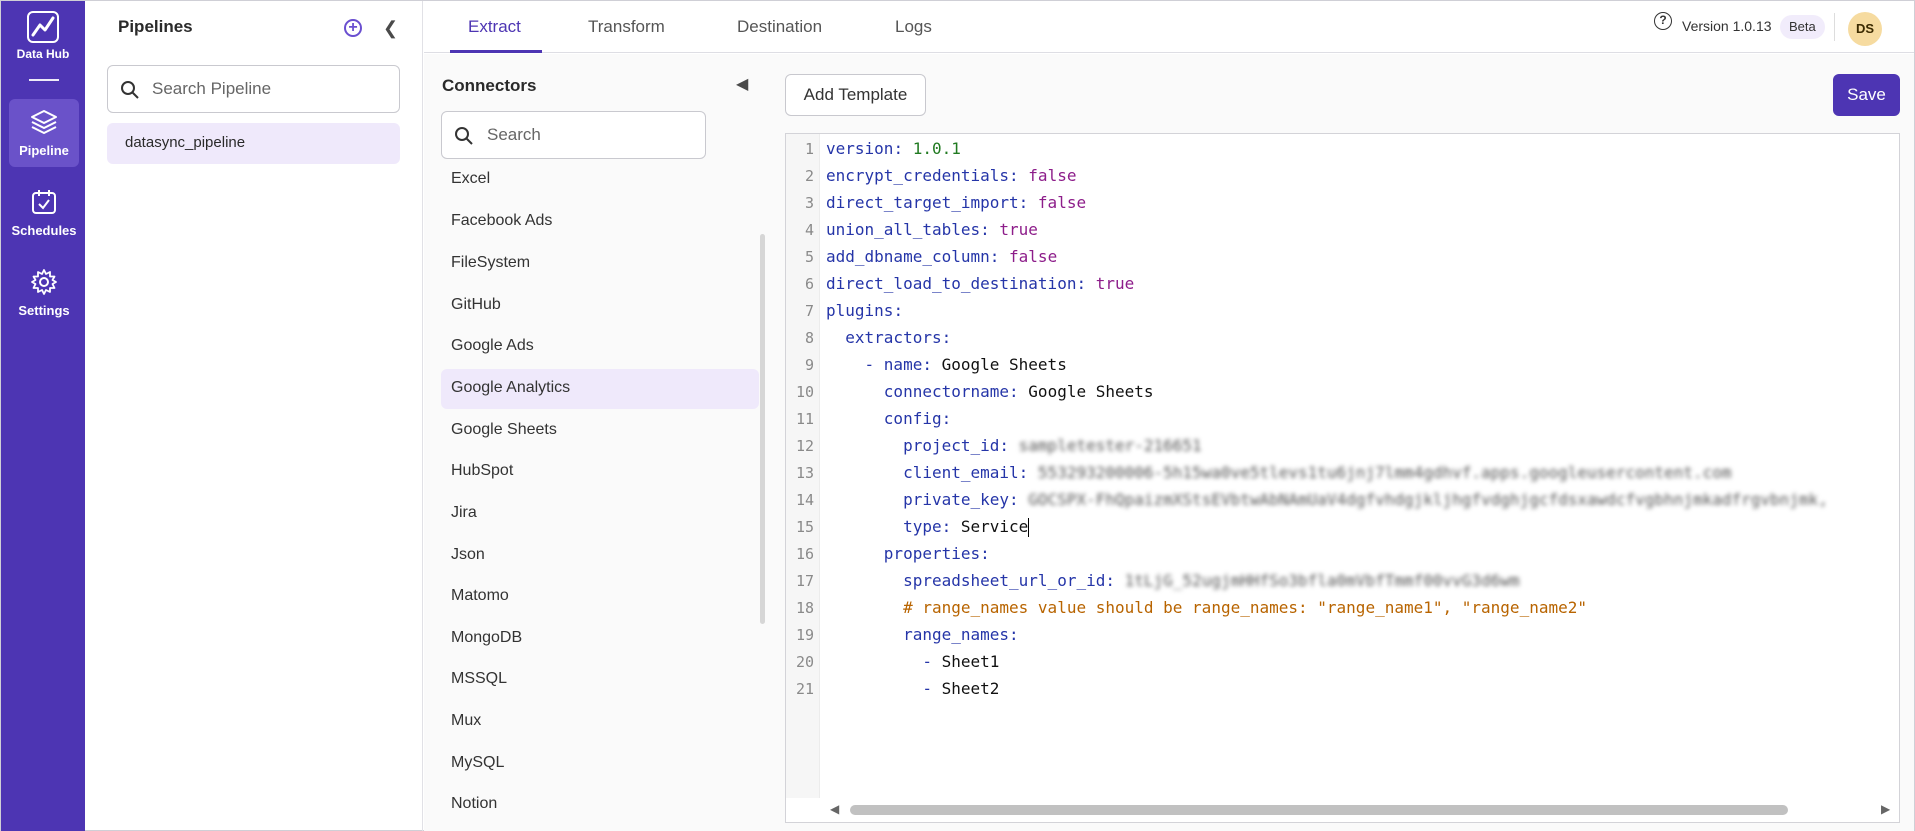  I want to click on yaml-value: Service, so click(994, 526).